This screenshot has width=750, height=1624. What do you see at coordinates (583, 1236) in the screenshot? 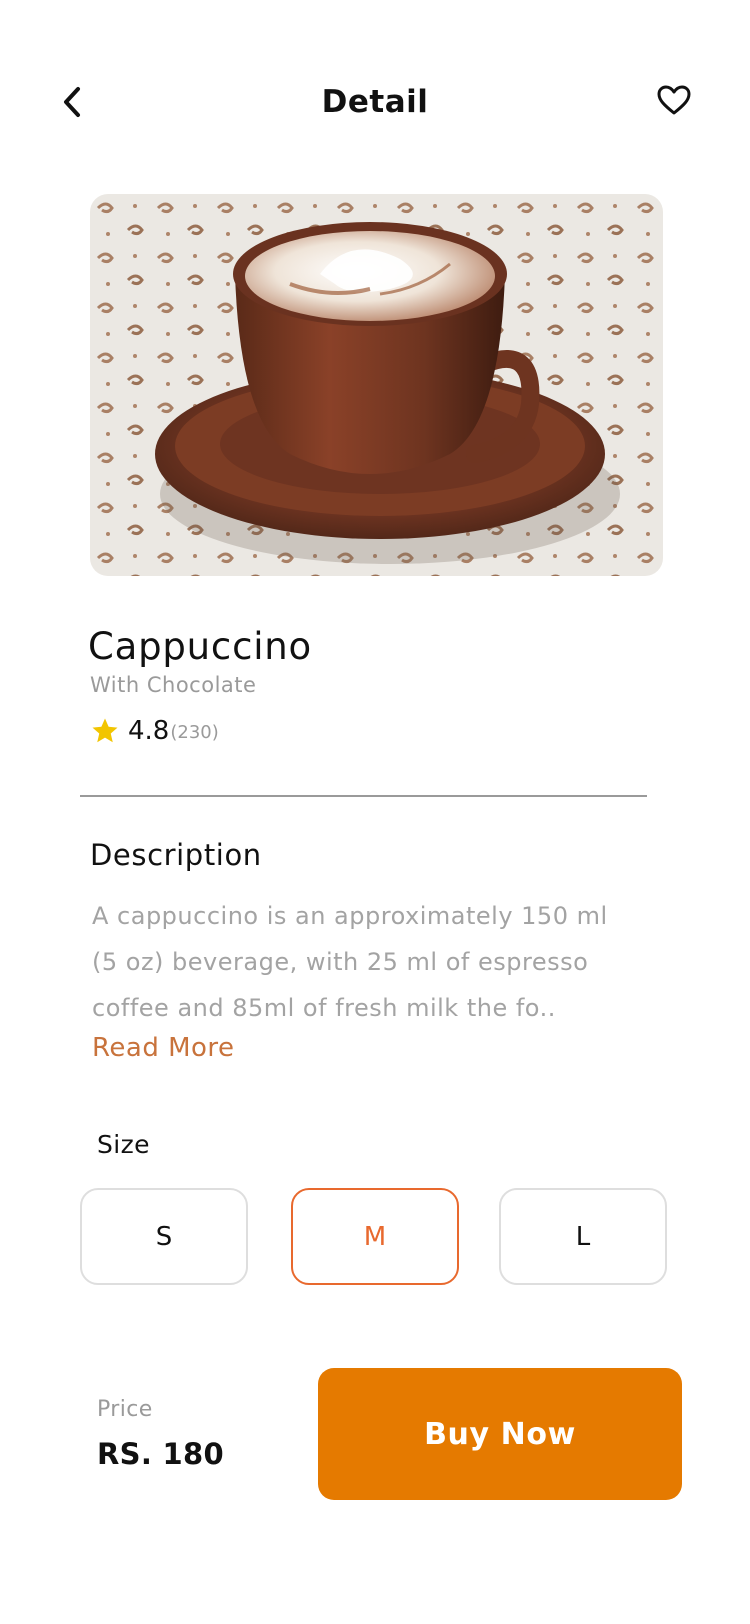
I see `size-option-l: L` at bounding box center [583, 1236].